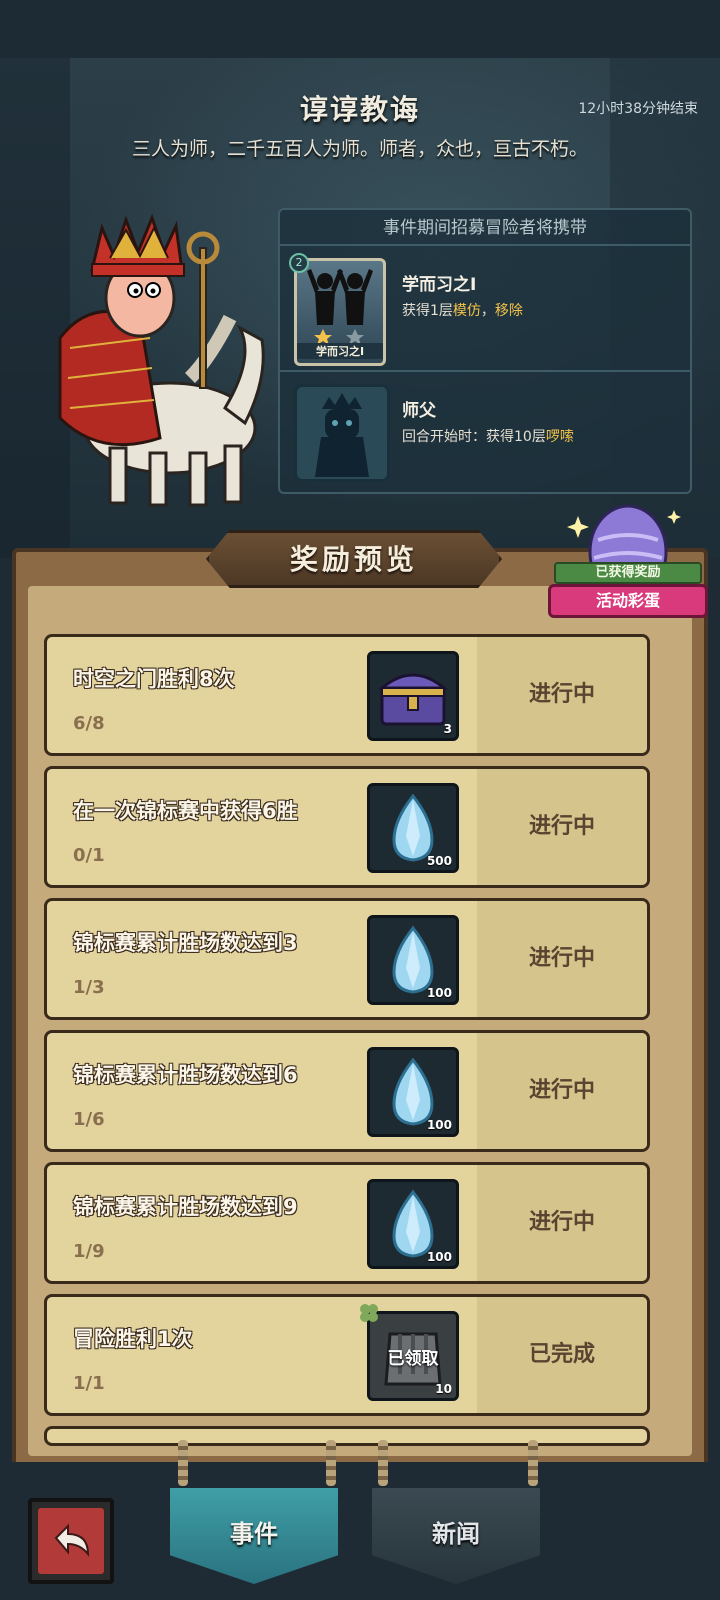 The height and width of the screenshot is (1600, 720). I want to click on event-quote: 三人为师，二千五百人为师。师者，众也，亘古不朽。, so click(359, 149).